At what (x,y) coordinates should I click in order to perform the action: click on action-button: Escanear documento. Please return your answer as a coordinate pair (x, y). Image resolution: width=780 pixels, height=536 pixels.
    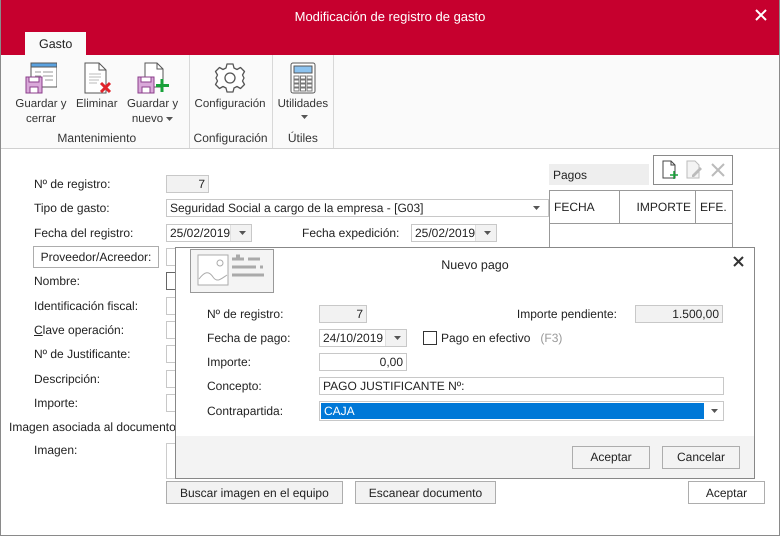
    Looking at the image, I should click on (425, 492).